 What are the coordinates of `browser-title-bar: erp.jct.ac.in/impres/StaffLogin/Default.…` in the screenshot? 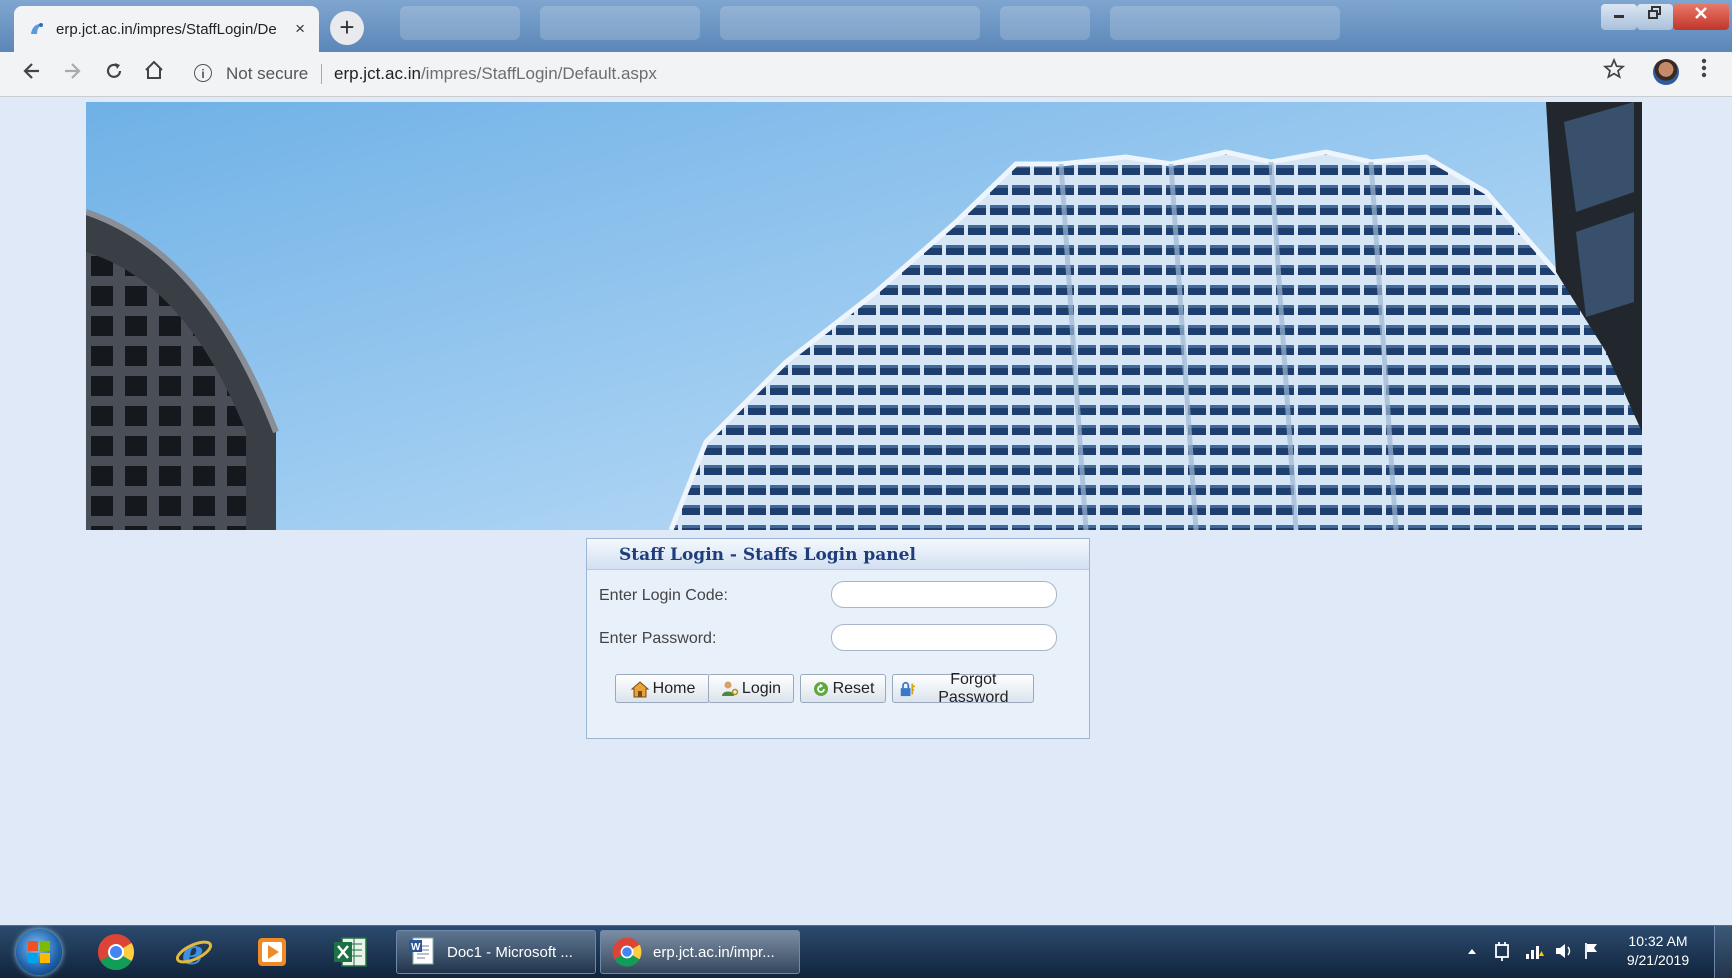 It's located at (866, 26).